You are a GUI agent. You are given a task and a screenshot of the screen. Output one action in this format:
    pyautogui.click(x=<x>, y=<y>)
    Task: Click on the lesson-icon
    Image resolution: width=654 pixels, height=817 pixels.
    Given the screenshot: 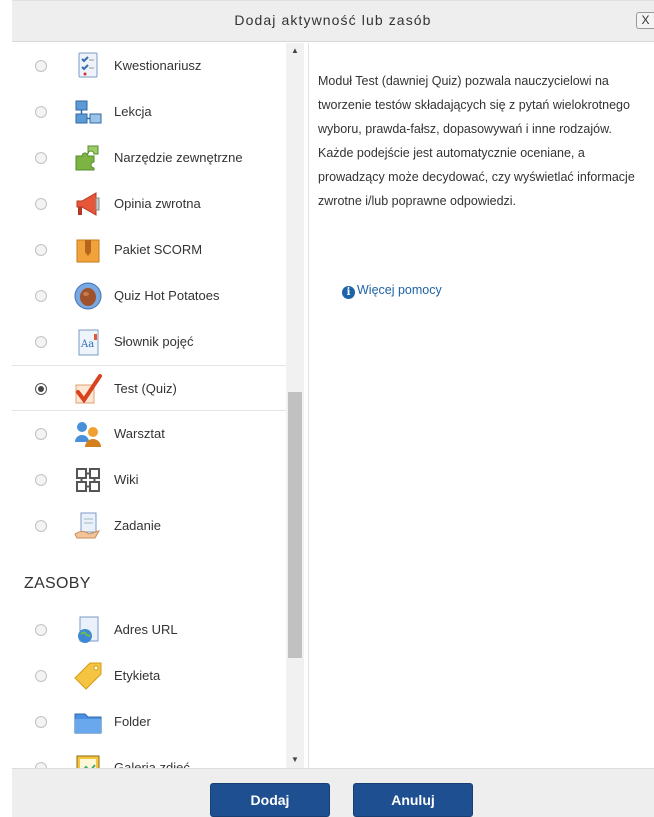 What is the action you would take?
    pyautogui.click(x=88, y=112)
    